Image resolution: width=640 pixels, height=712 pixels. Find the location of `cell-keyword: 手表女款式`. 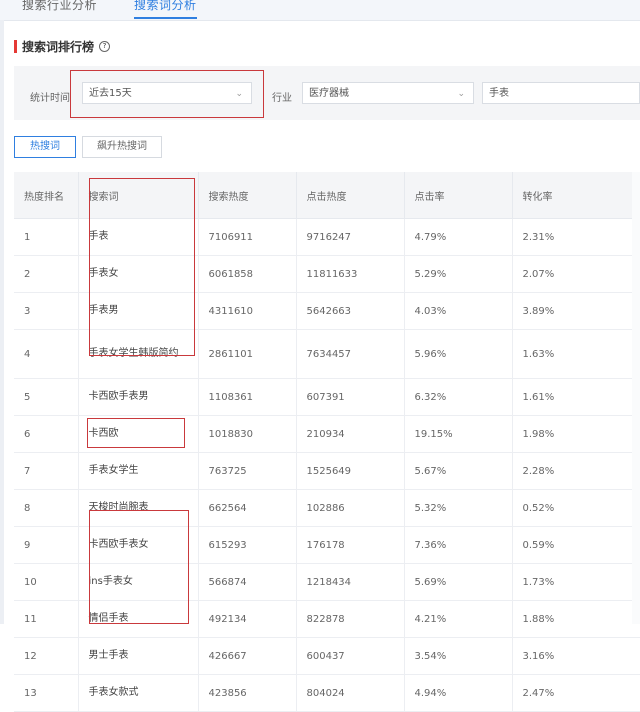

cell-keyword: 手表女款式 is located at coordinates (138, 693).